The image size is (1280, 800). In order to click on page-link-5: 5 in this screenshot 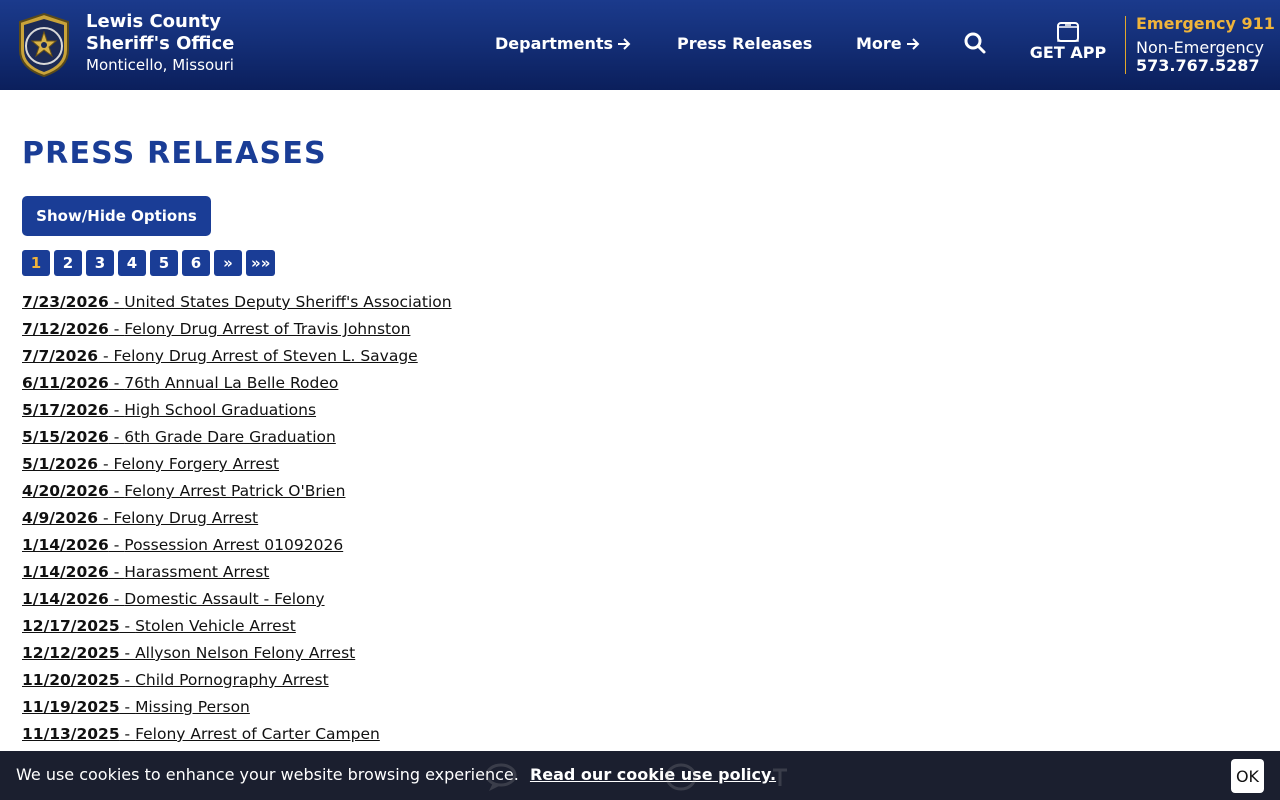, I will do `click(164, 263)`.